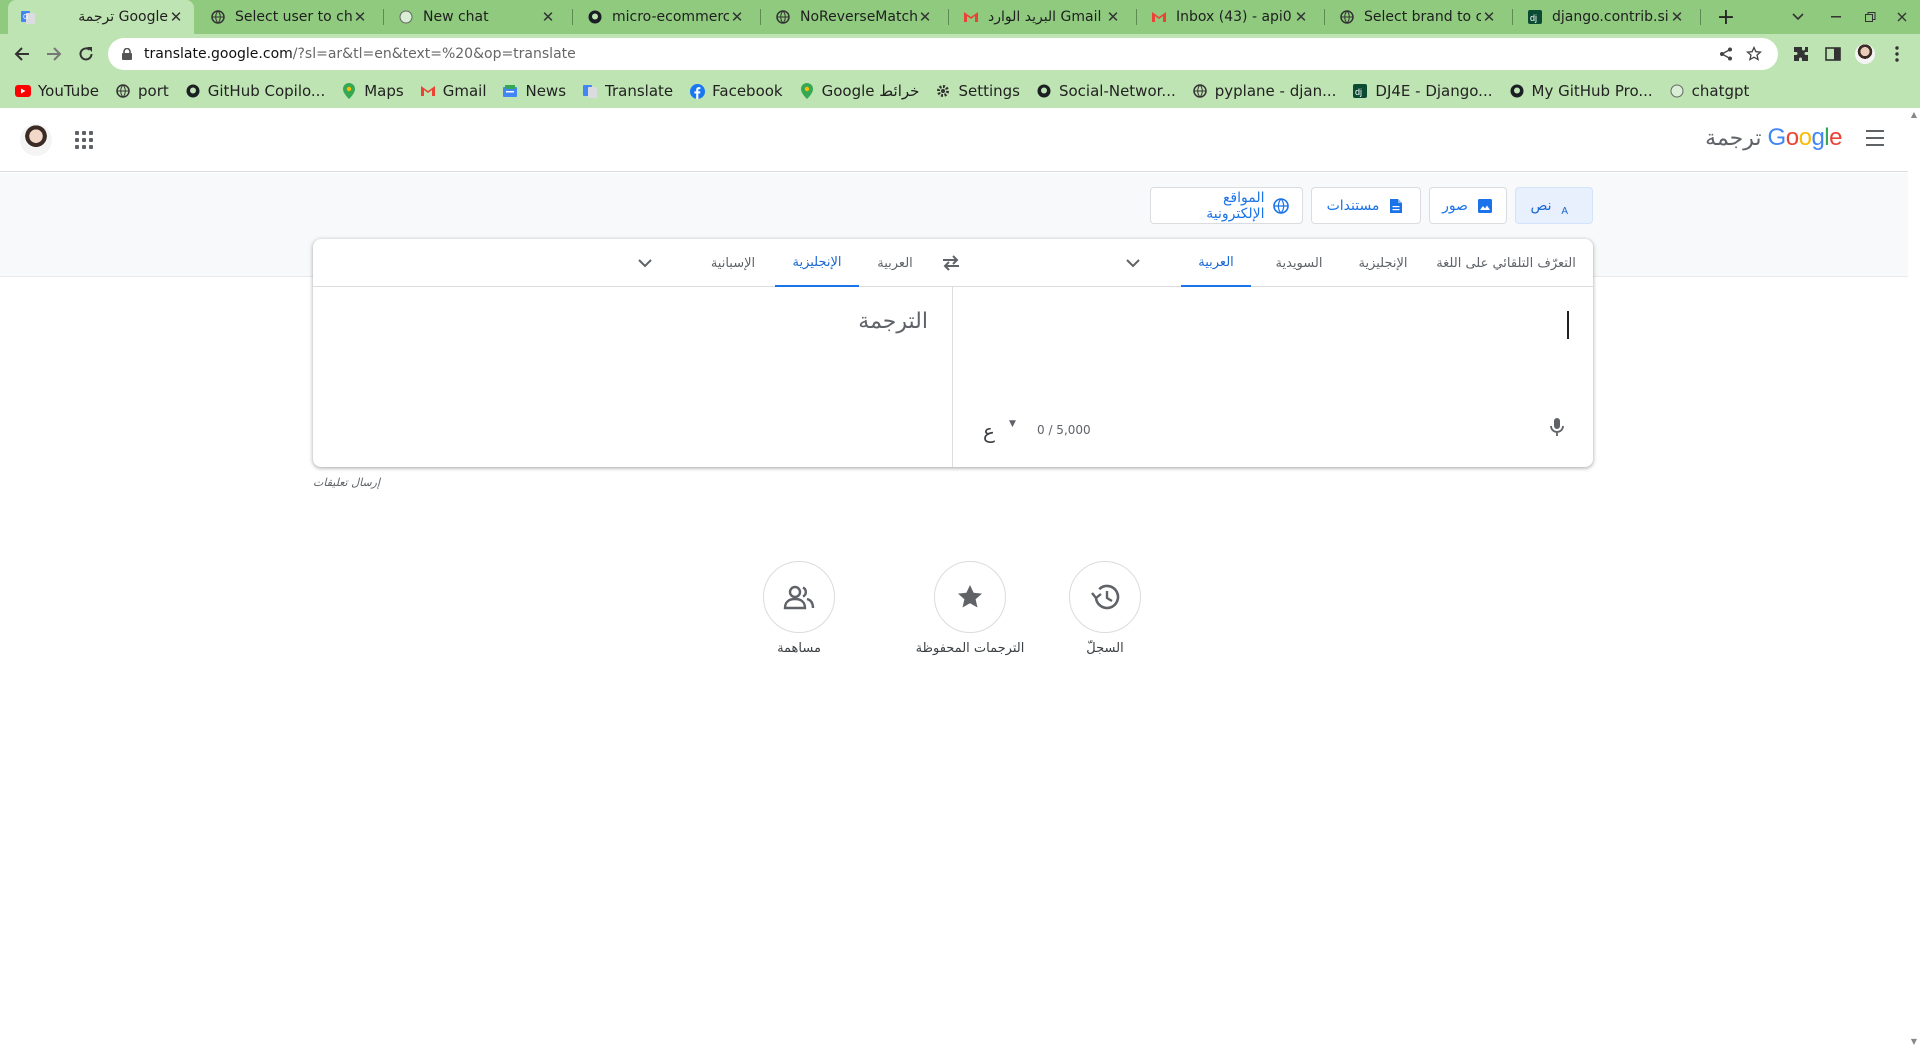 This screenshot has height=1048, width=1920. What do you see at coordinates (1875, 138) in the screenshot?
I see `main-menu-icon` at bounding box center [1875, 138].